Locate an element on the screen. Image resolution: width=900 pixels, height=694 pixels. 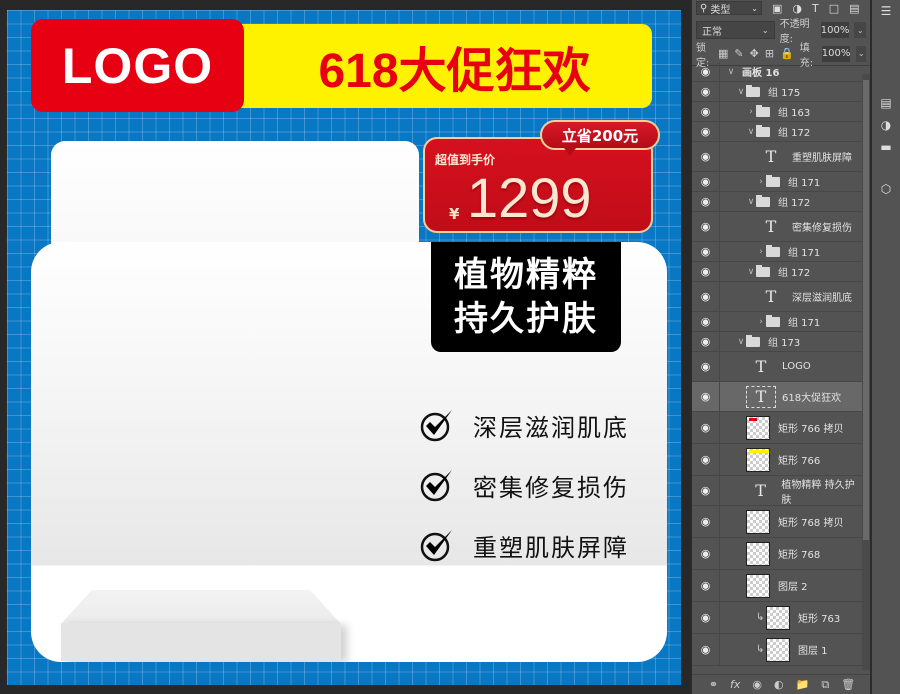
layer-row: ◉ T 深层滋润肌底 is located at coordinates (778, 297).